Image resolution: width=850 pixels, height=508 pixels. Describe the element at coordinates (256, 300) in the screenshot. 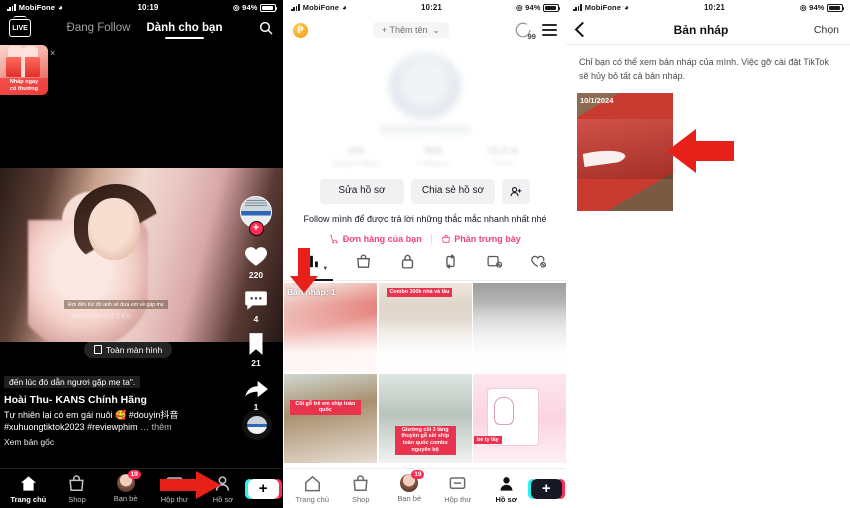

I see `comment-icon` at that location.